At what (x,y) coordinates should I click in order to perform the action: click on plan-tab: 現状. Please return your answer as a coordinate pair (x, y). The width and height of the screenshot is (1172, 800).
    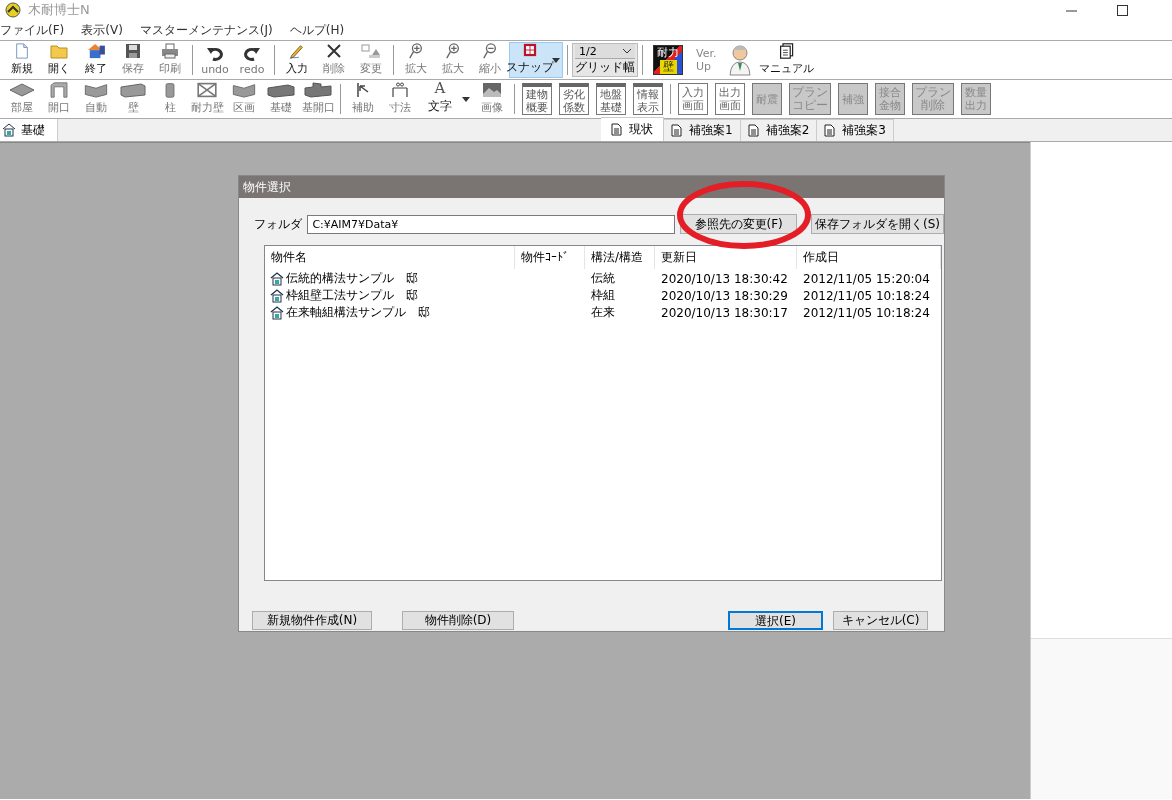
    Looking at the image, I should click on (633, 129).